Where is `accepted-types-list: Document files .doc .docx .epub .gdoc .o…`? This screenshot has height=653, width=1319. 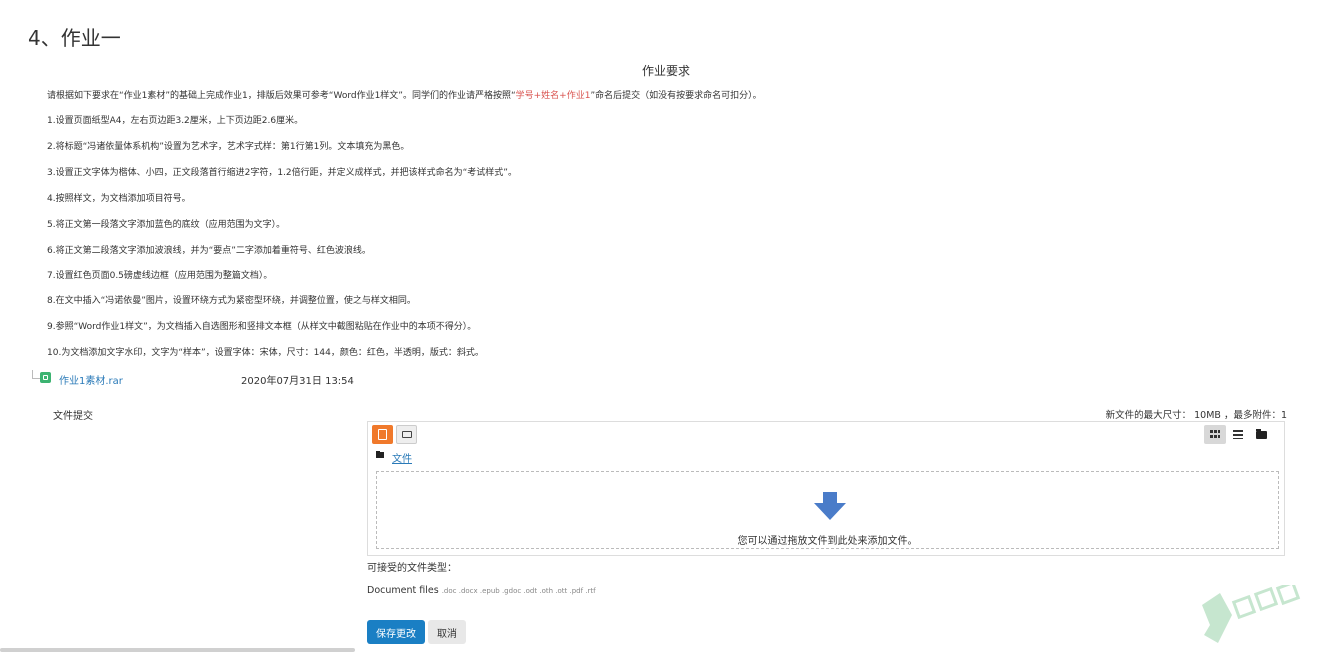 accepted-types-list: Document files .doc .docx .epub .gdoc .o… is located at coordinates (481, 590).